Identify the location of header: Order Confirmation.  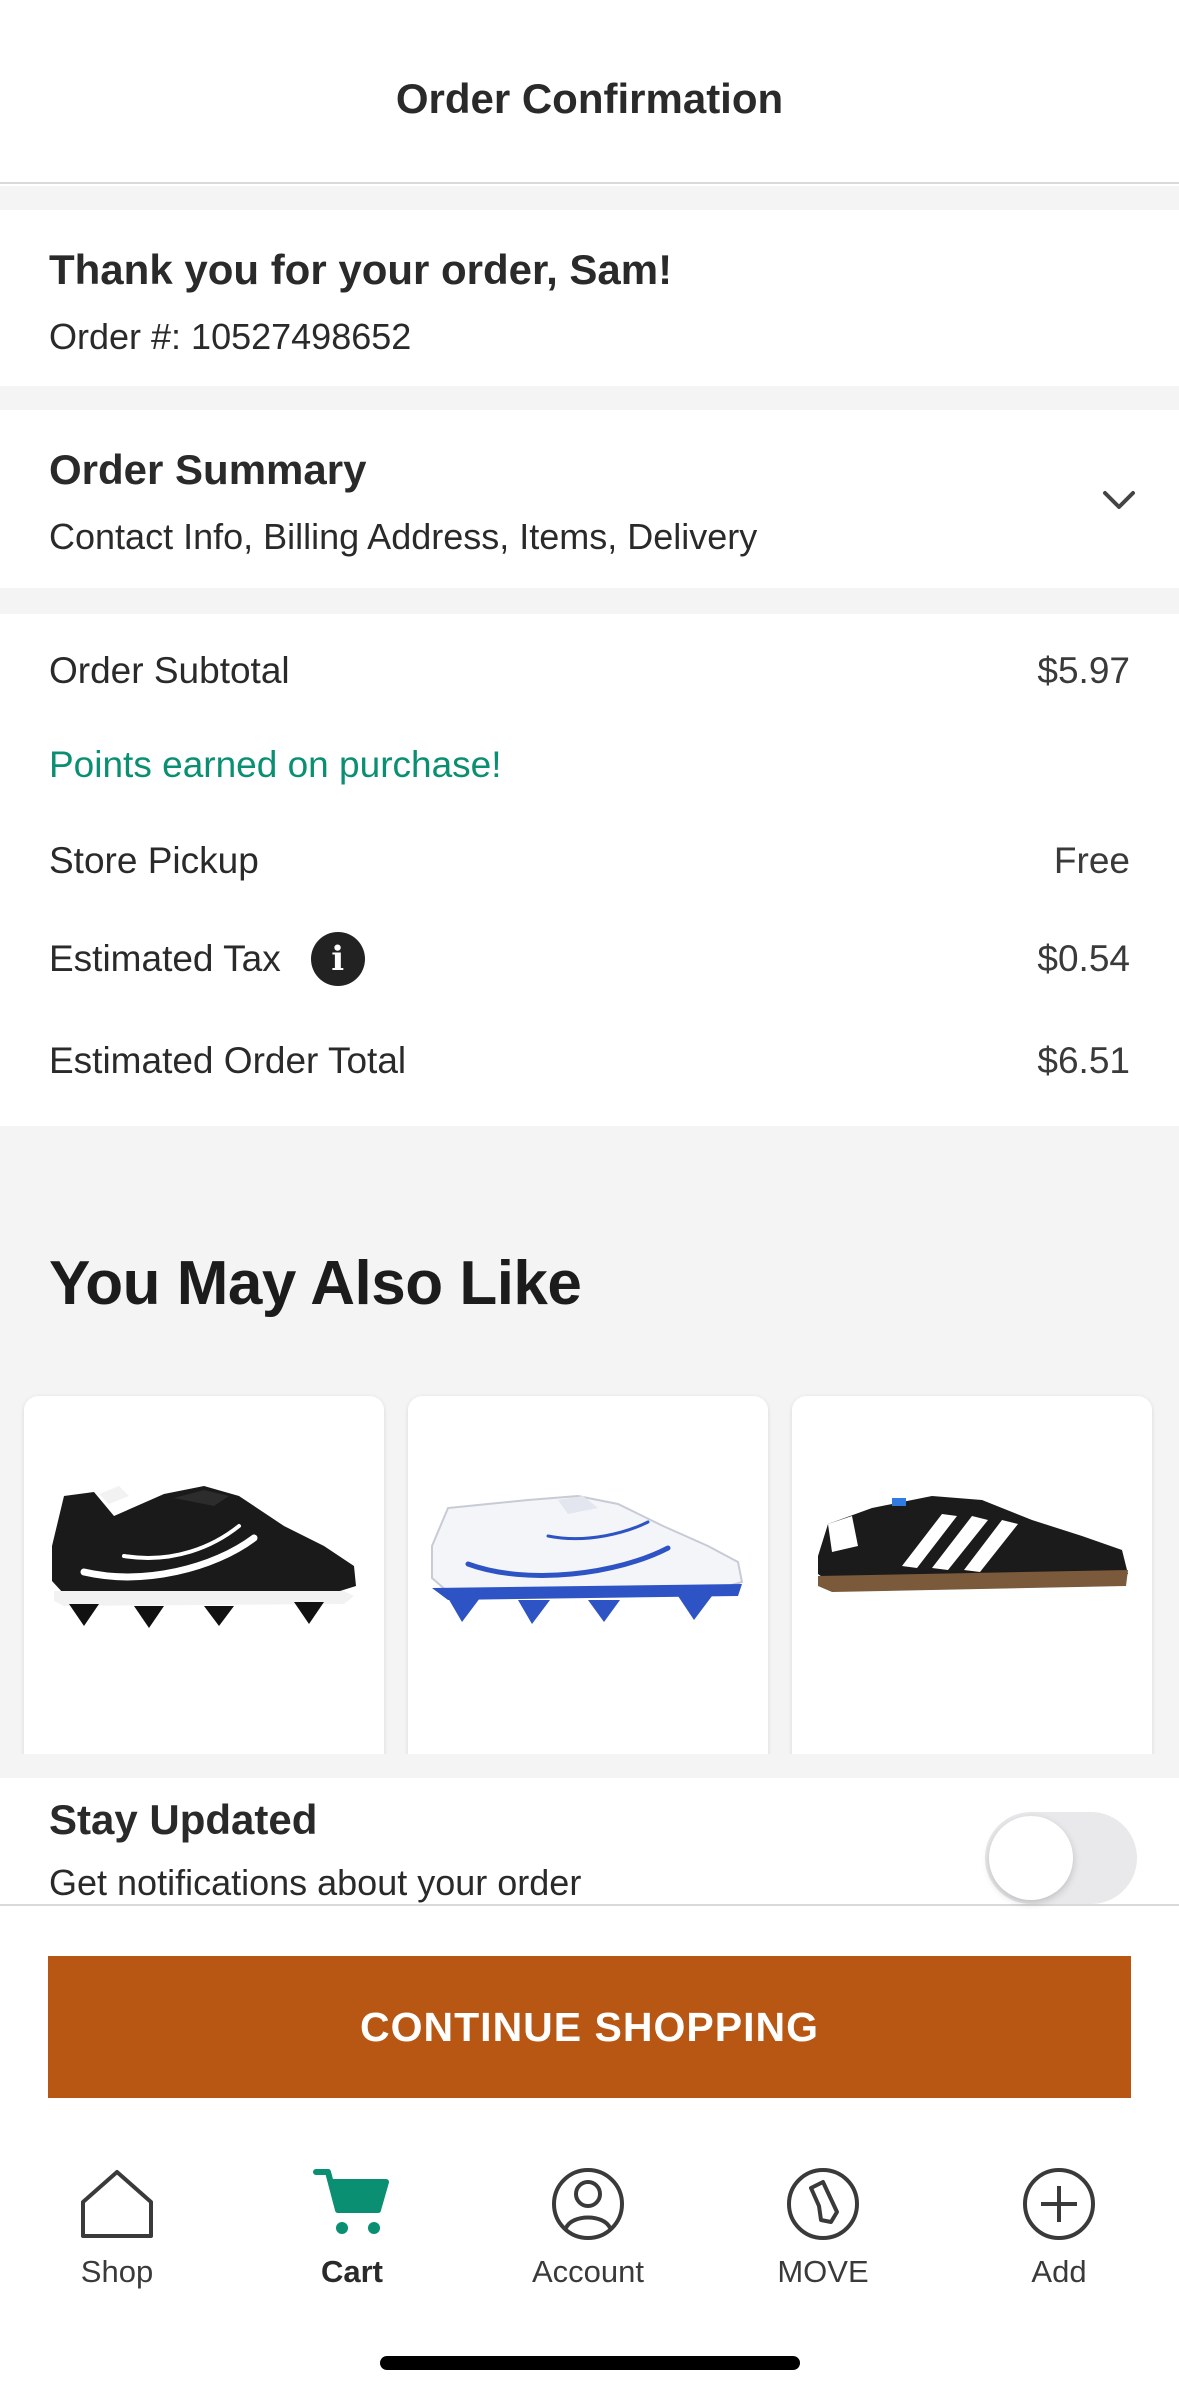
(589, 92).